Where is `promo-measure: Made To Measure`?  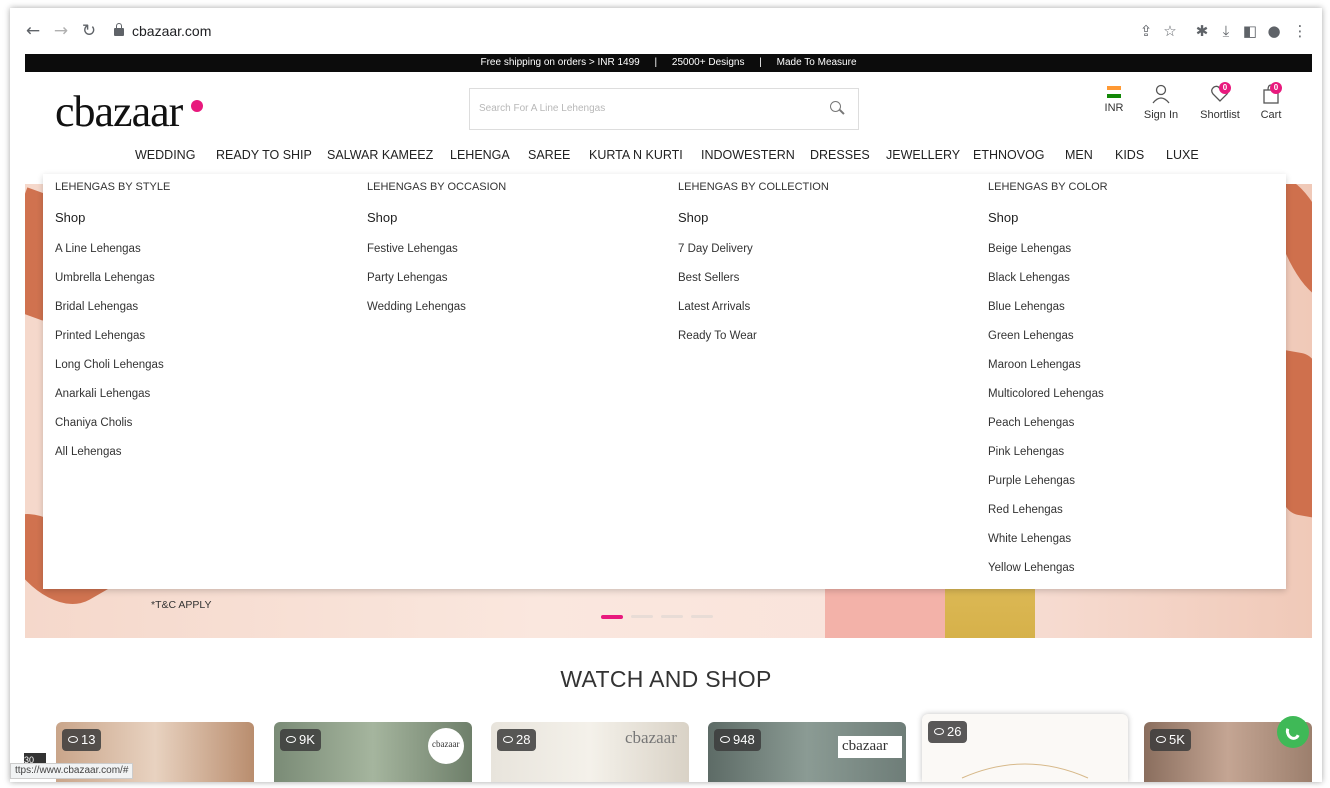
promo-measure: Made To Measure is located at coordinates (816, 62).